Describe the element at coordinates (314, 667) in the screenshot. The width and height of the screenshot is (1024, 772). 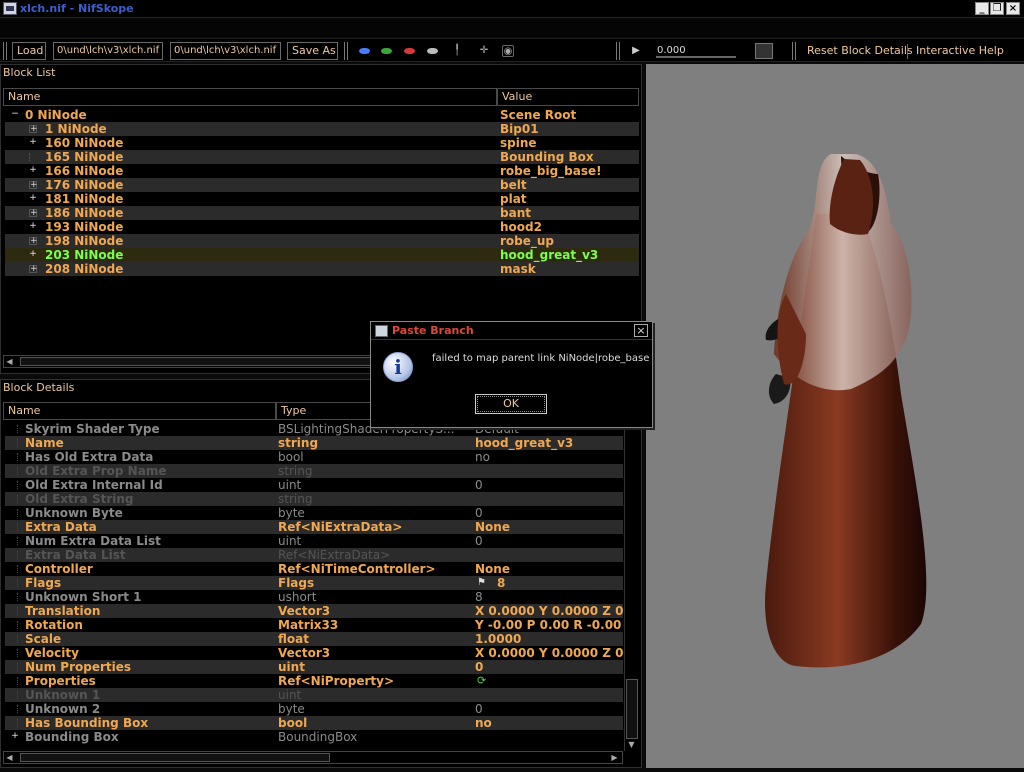
I see `detail-row: Num Properties uint 0` at that location.